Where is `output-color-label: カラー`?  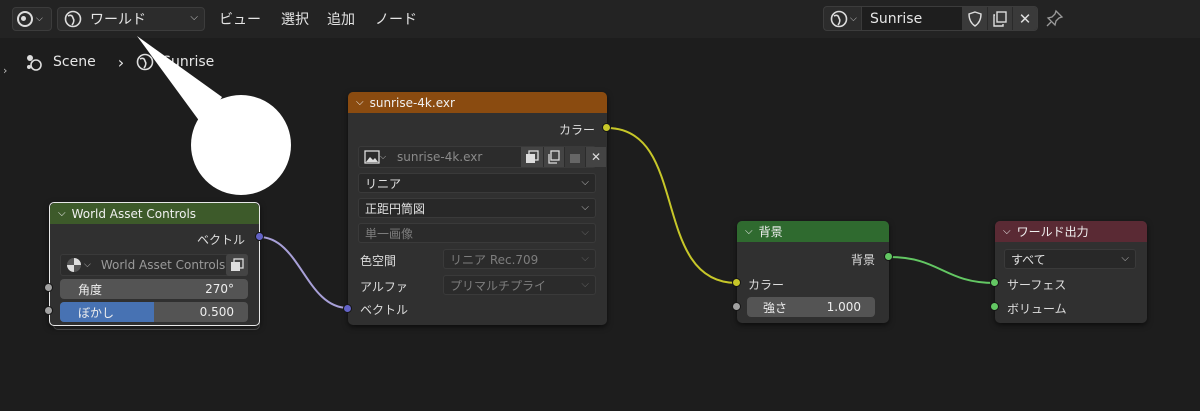 output-color-label: カラー is located at coordinates (576, 130).